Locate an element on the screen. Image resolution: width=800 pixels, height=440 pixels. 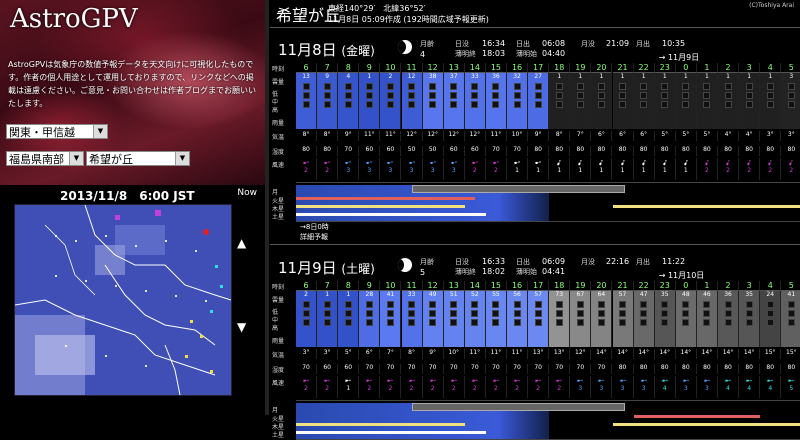
cloud-value: 4 is located at coordinates (348, 76).